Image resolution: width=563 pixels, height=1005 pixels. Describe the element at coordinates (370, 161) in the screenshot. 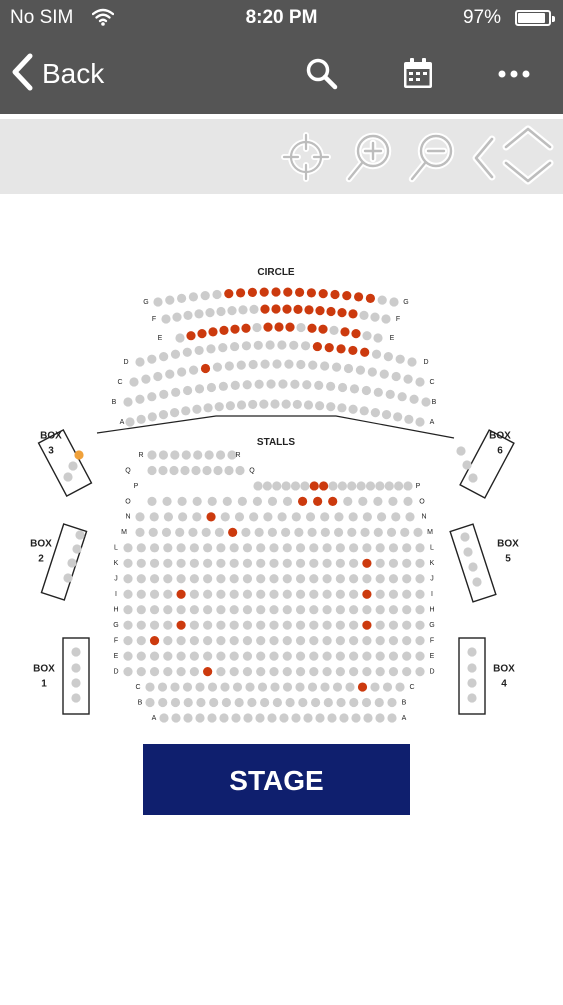

I see `zoom-in-icon` at that location.